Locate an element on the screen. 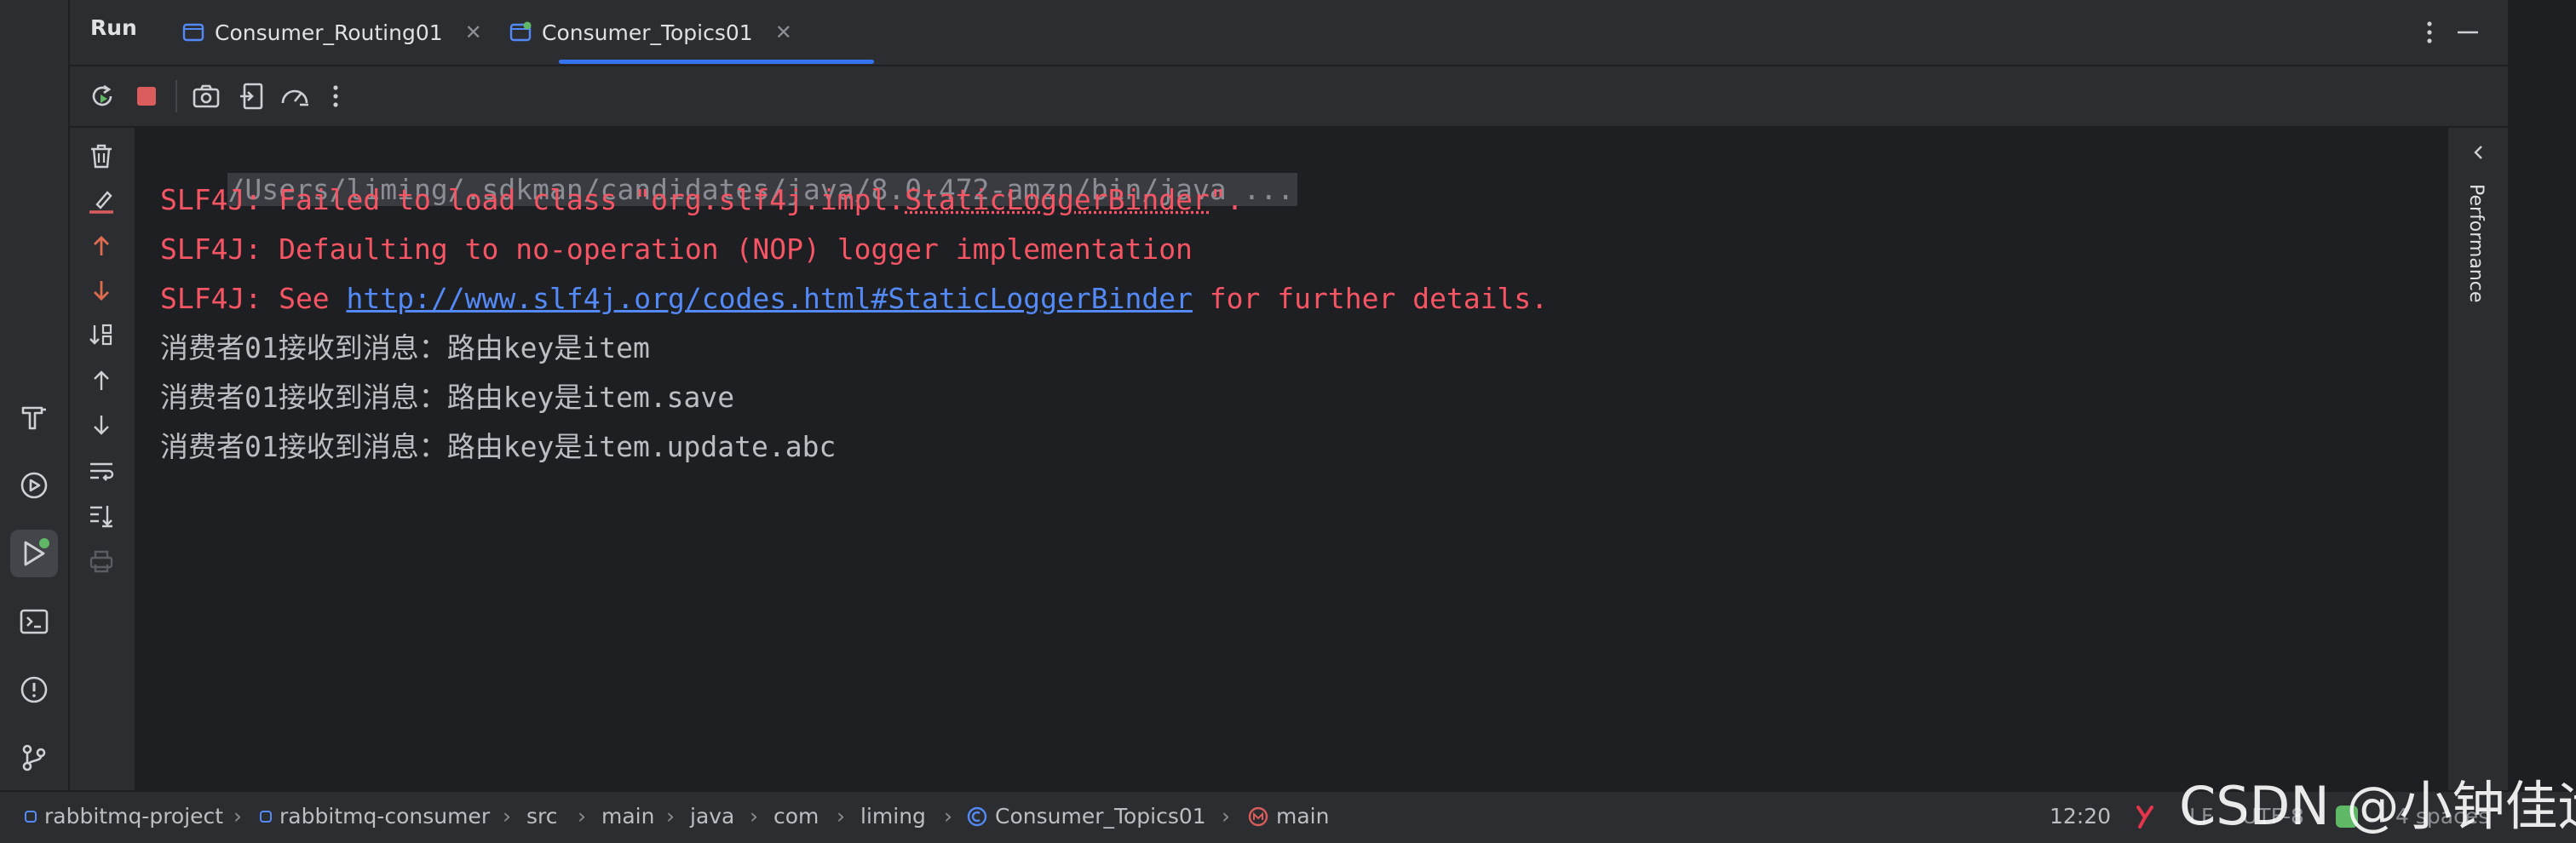  breadcrumb-method: main is located at coordinates (1288, 816).